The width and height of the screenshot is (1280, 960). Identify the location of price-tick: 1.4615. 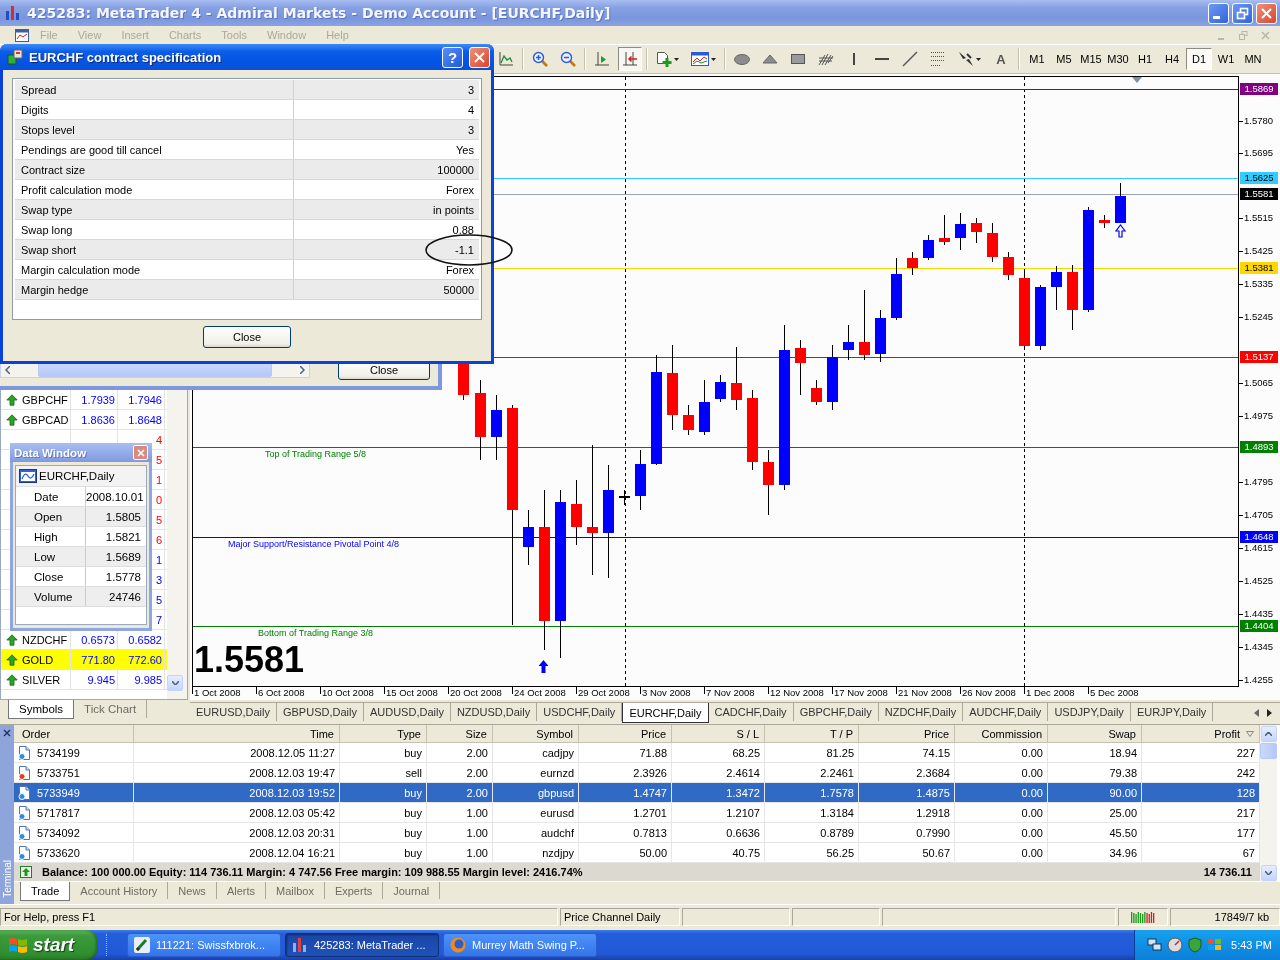
(1259, 548).